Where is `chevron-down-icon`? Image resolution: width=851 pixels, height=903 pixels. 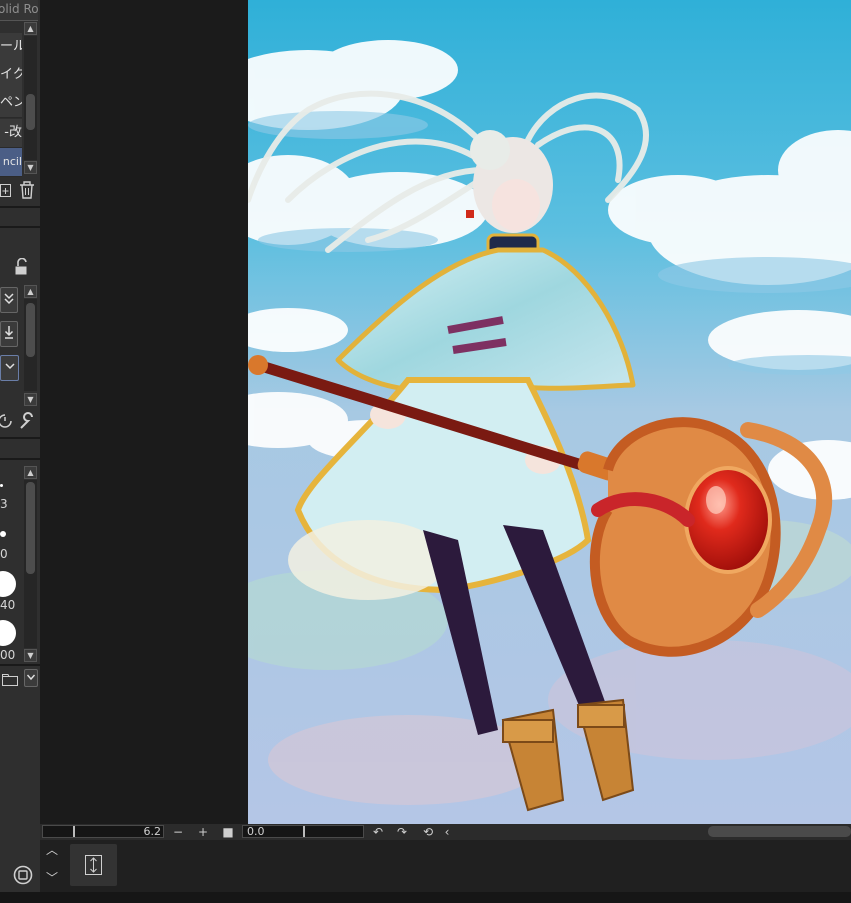
chevron-down-icon is located at coordinates (31, 678).